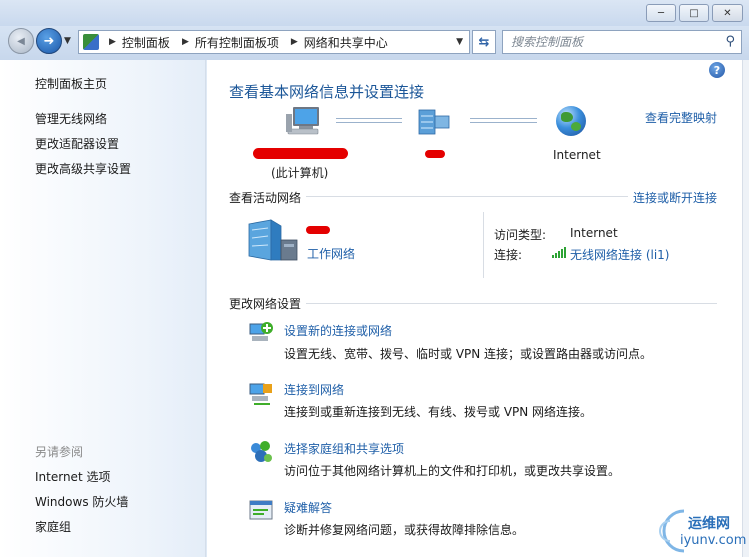  Describe the element at coordinates (594, 233) in the screenshot. I see `access-type-value: Internet` at that location.